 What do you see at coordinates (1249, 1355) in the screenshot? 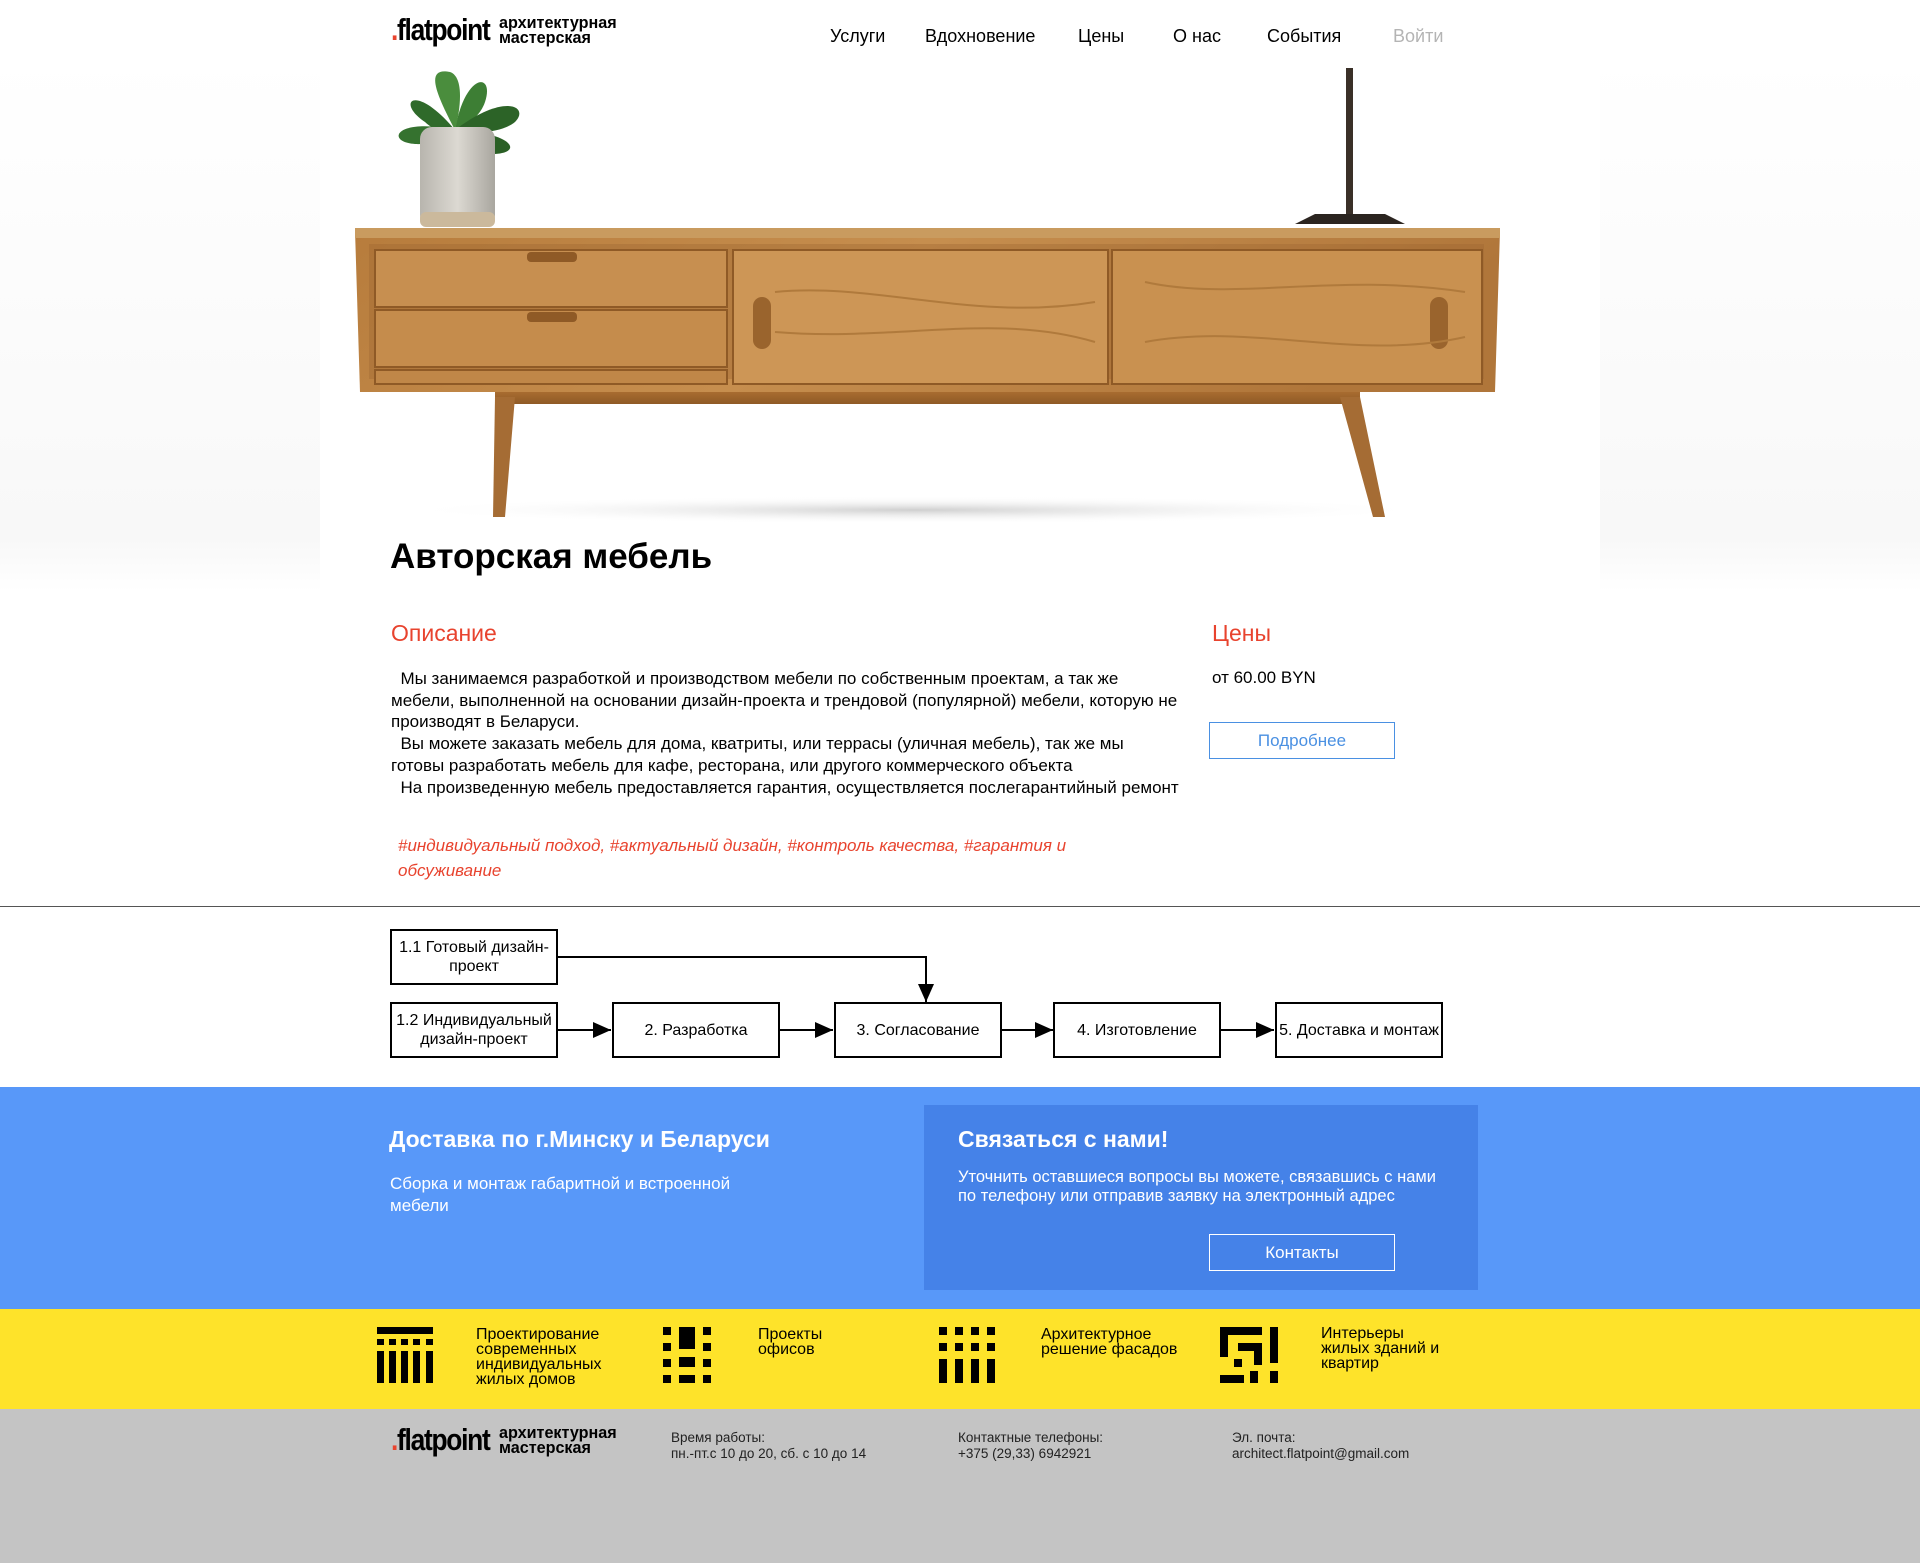
I see `interior-icon` at bounding box center [1249, 1355].